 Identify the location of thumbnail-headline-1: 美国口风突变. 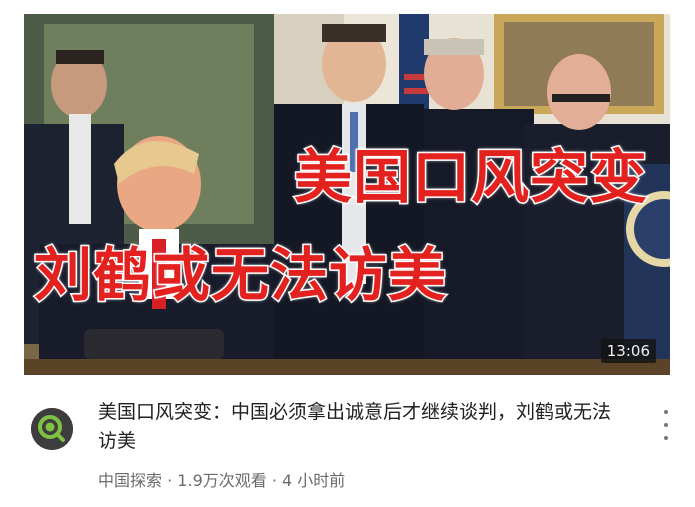
(470, 177).